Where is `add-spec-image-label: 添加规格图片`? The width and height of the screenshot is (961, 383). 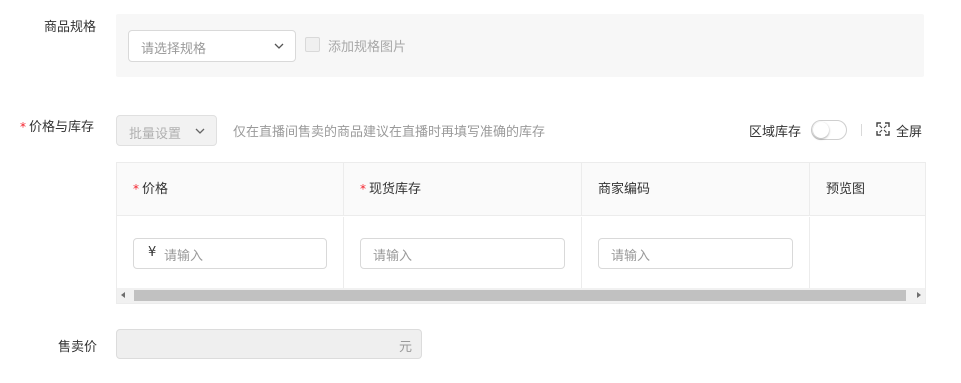 add-spec-image-label: 添加规格图片 is located at coordinates (367, 45).